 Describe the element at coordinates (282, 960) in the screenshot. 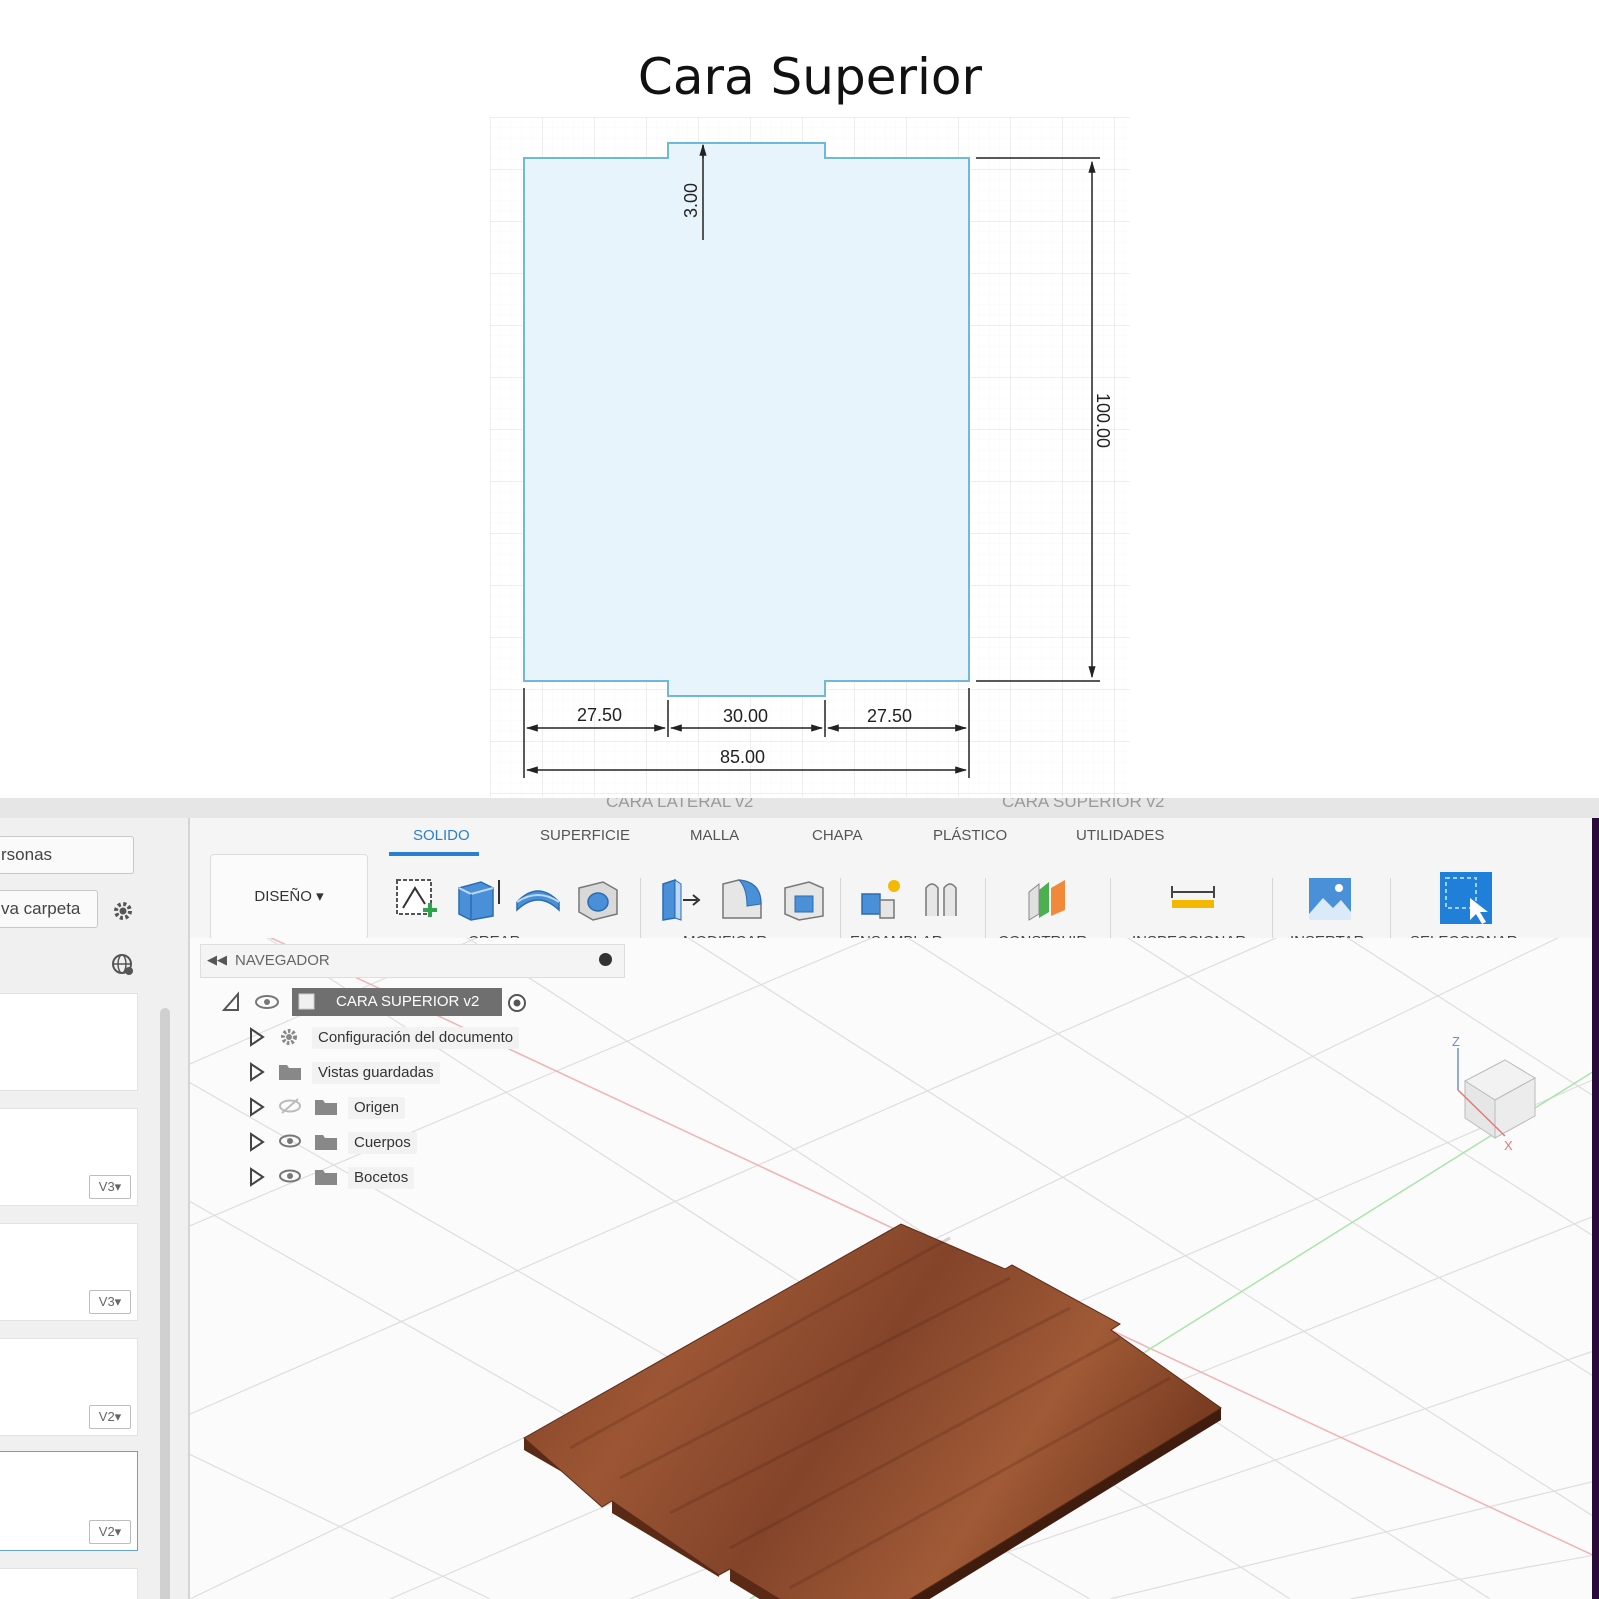

I see `browser-title: NAVEGADOR` at that location.